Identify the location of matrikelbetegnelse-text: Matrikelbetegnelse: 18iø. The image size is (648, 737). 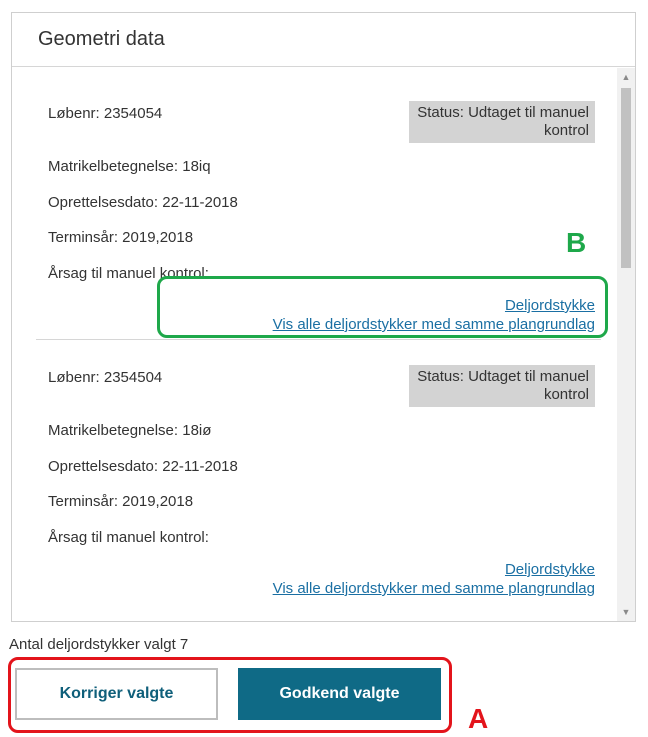
(130, 430).